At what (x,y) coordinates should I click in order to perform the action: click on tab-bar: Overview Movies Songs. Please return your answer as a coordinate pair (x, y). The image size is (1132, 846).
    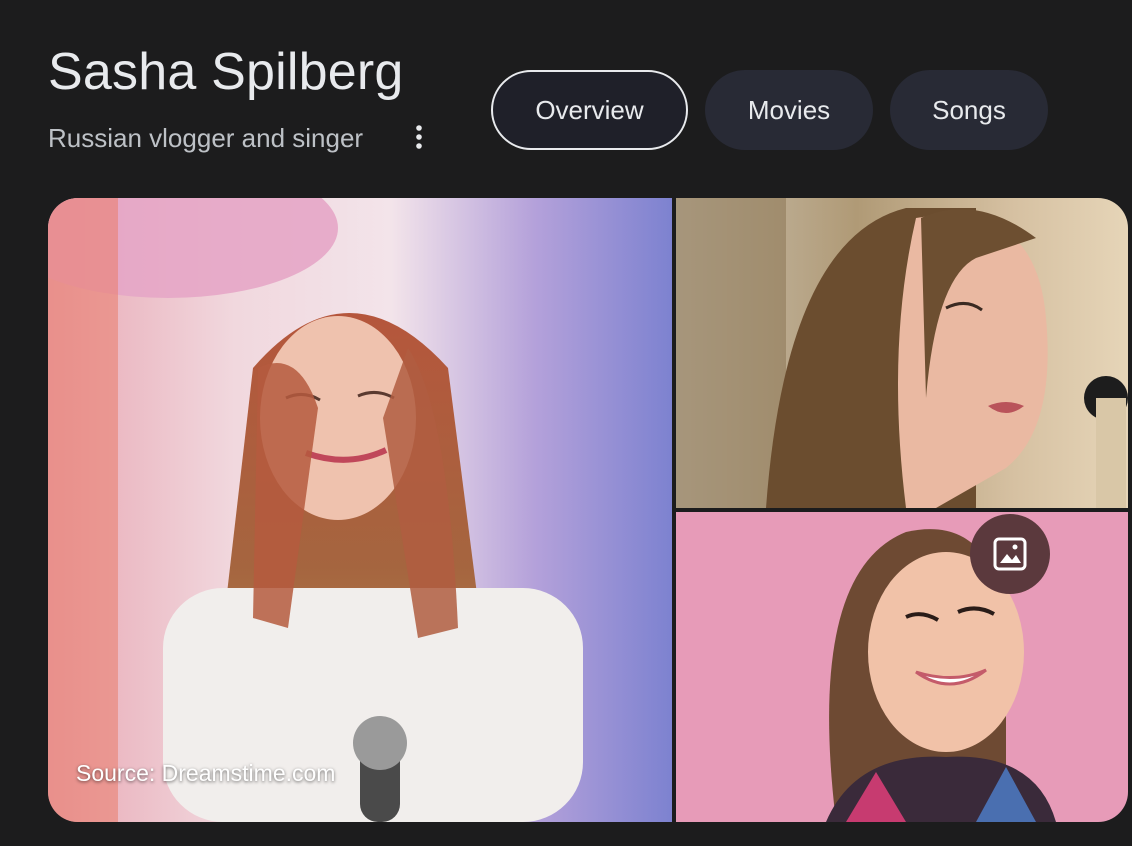
    Looking at the image, I should click on (769, 110).